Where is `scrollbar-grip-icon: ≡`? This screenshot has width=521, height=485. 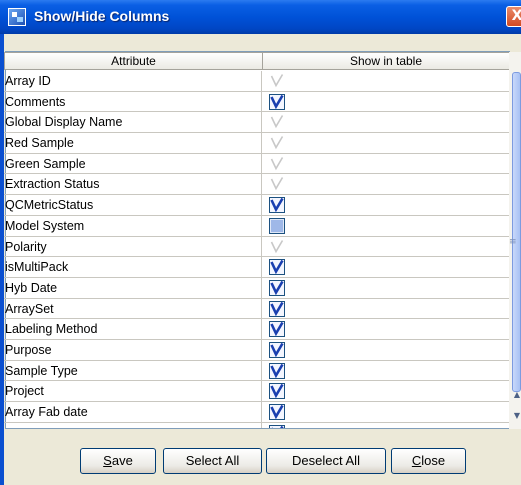 scrollbar-grip-icon: ≡ is located at coordinates (513, 242).